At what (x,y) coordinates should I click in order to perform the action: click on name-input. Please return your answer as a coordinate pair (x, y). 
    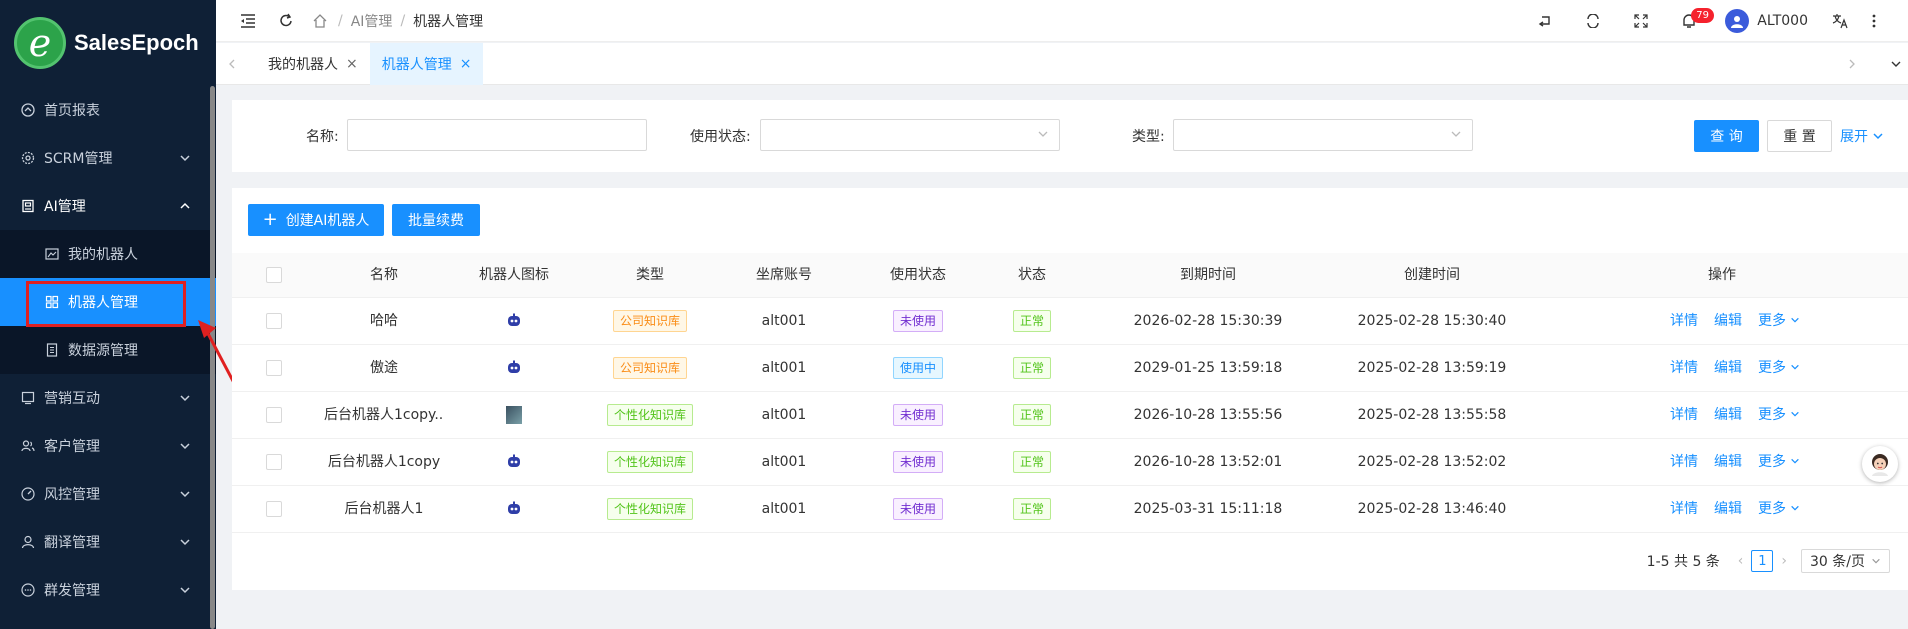
    Looking at the image, I should click on (497, 135).